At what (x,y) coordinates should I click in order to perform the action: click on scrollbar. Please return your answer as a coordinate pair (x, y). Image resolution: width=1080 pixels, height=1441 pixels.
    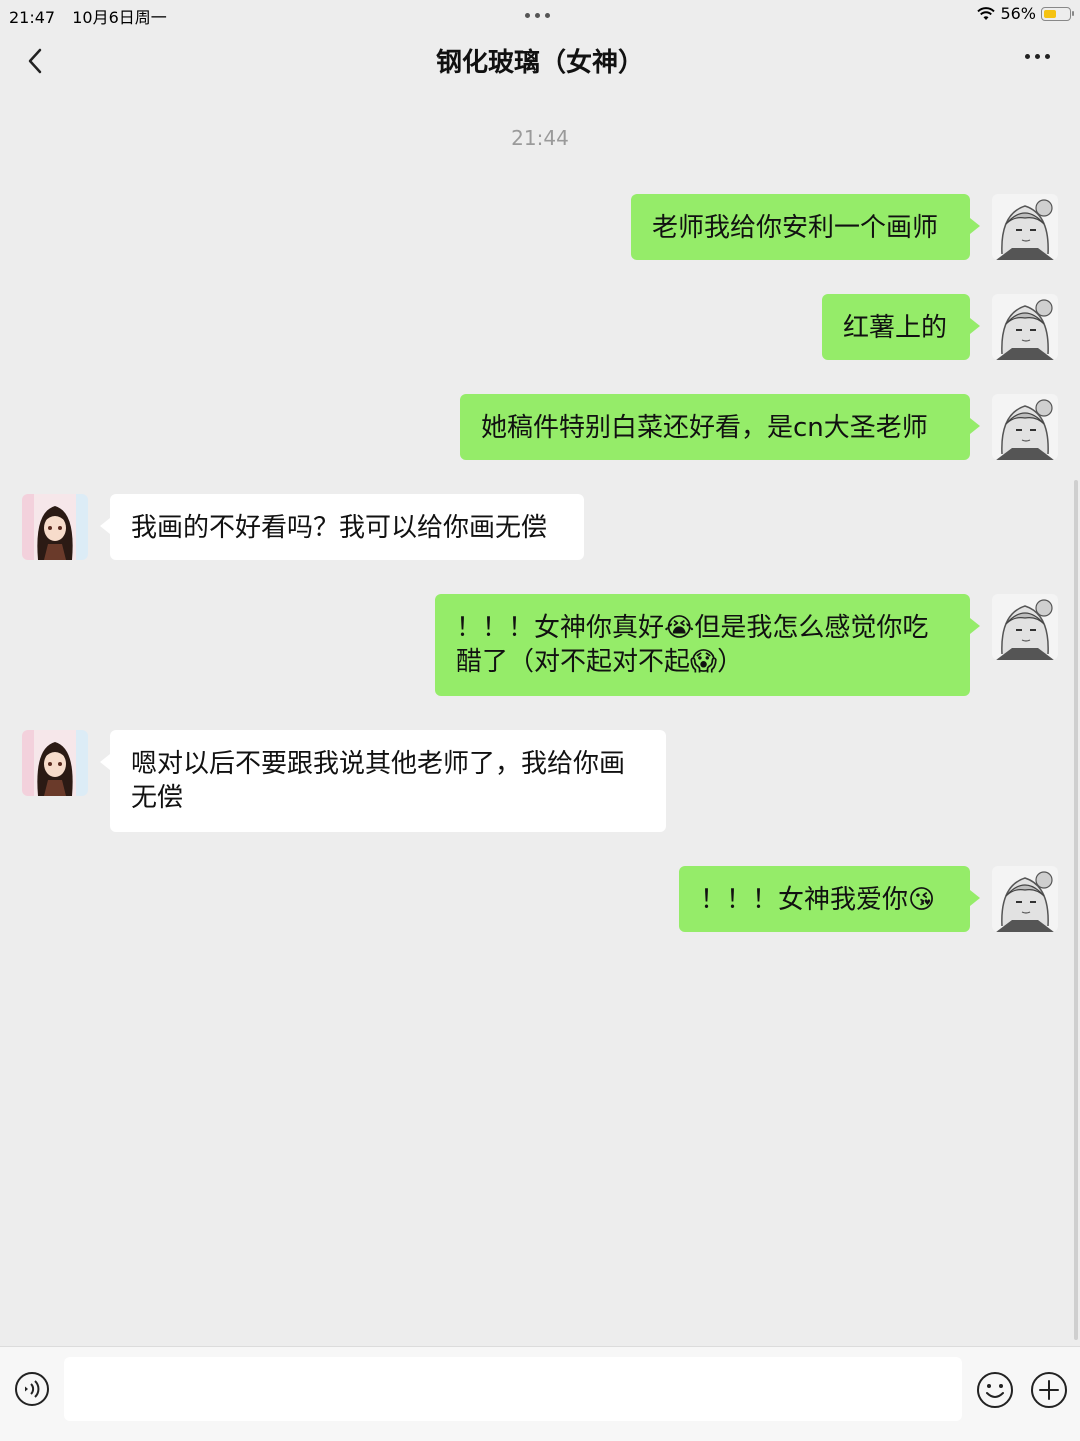
    Looking at the image, I should click on (1076, 910).